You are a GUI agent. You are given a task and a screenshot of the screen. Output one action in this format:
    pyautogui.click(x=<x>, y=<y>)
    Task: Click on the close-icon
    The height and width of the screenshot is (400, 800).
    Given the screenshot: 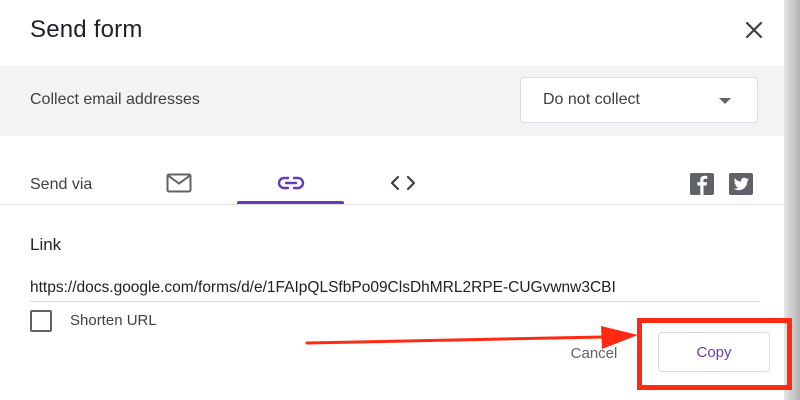 What is the action you would take?
    pyautogui.click(x=754, y=30)
    